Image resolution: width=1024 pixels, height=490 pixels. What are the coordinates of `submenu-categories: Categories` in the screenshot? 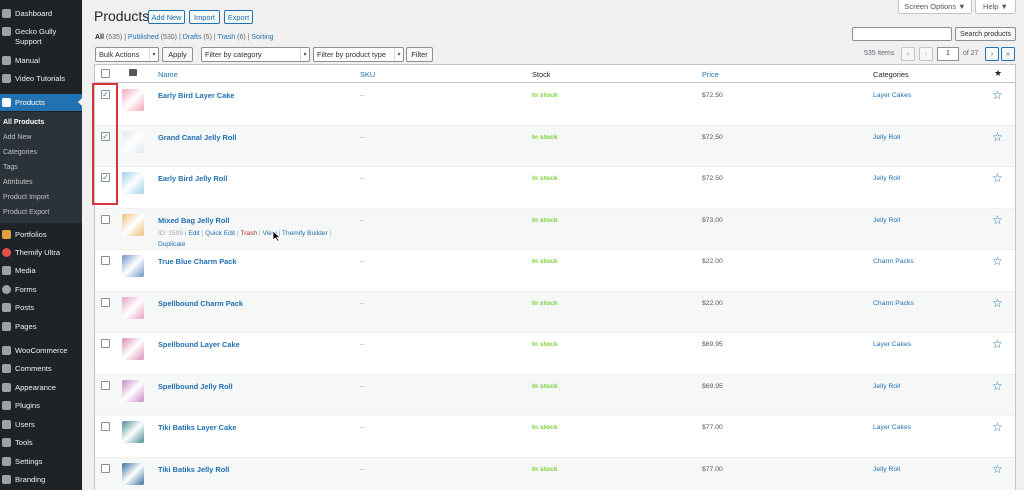 It's located at (20, 152).